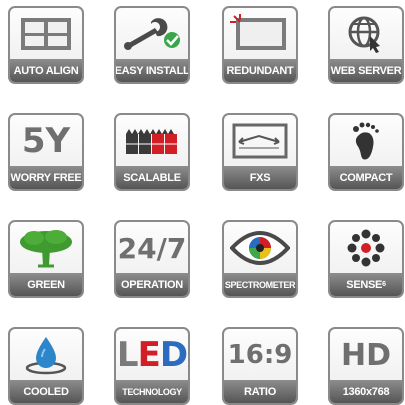  Describe the element at coordinates (46, 391) in the screenshot. I see `tile-label: COOLED` at that location.